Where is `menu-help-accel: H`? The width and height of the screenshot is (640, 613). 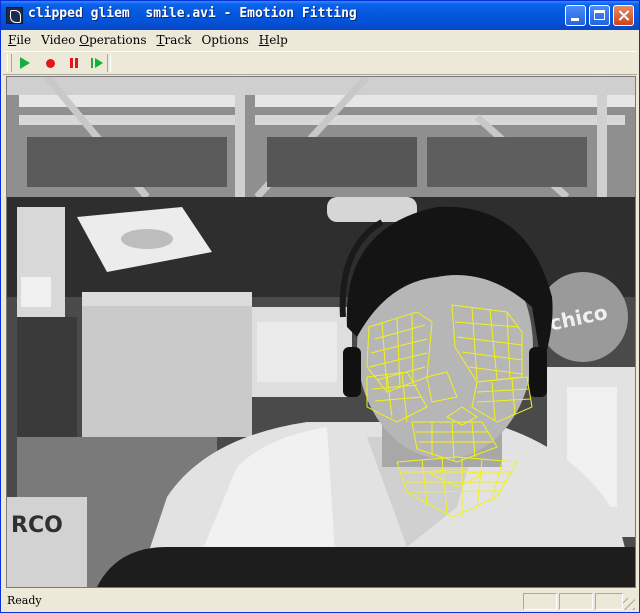
menu-help-accel: H is located at coordinates (264, 40).